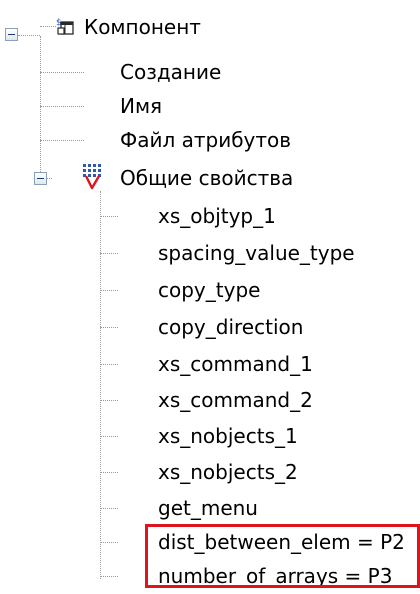 The height and width of the screenshot is (594, 420). I want to click on tree-node-xs-nobjects-2: xs_nobjects_2, so click(228, 472).